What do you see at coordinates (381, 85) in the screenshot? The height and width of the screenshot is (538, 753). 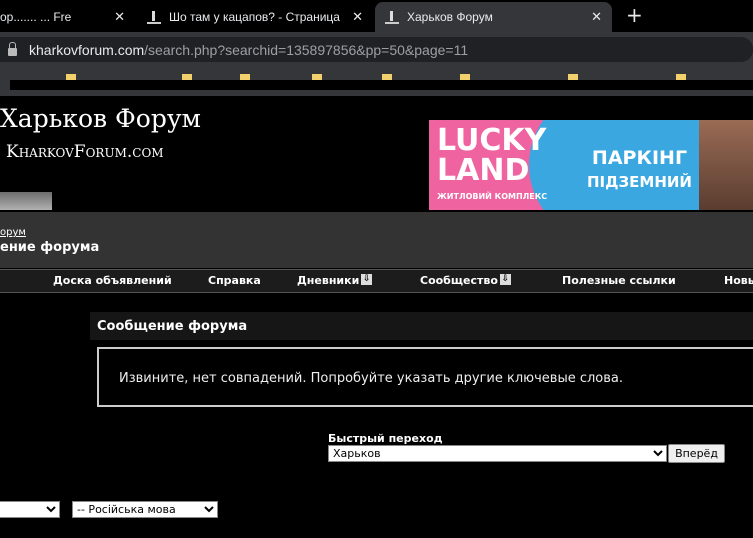 I see `redaction-bar` at bounding box center [381, 85].